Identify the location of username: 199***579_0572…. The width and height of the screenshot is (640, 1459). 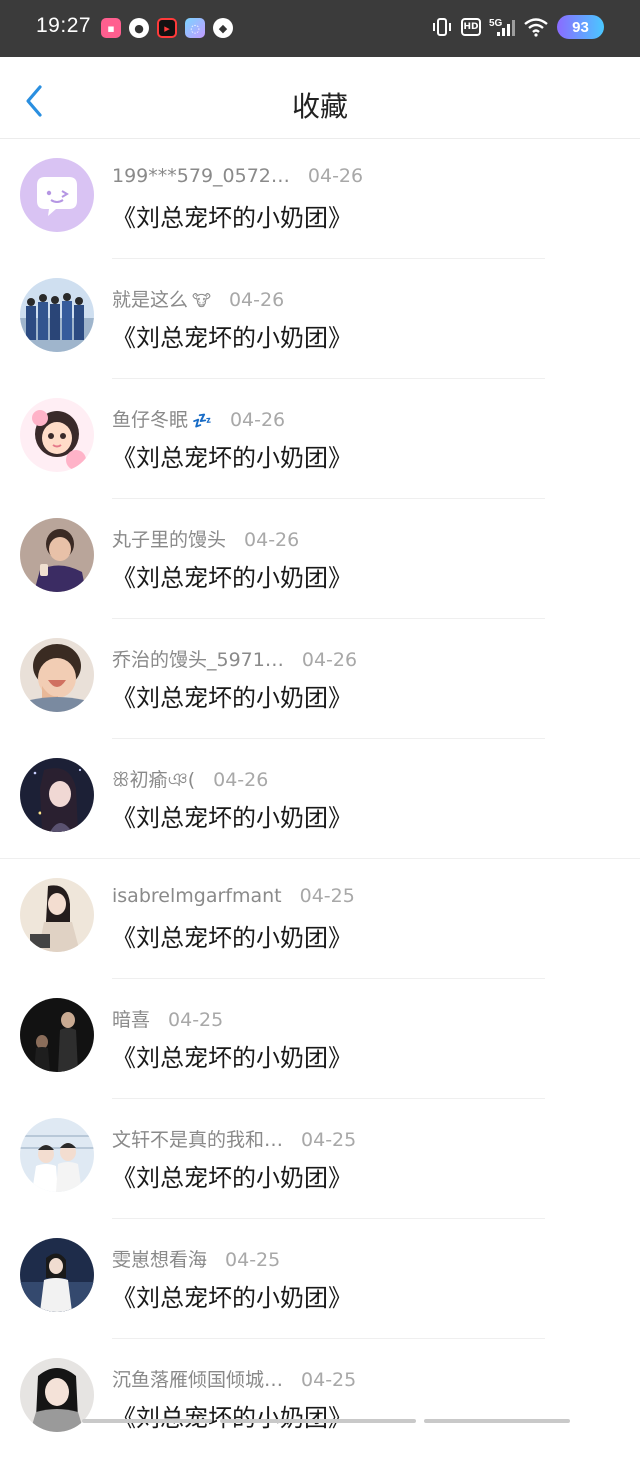
(201, 176).